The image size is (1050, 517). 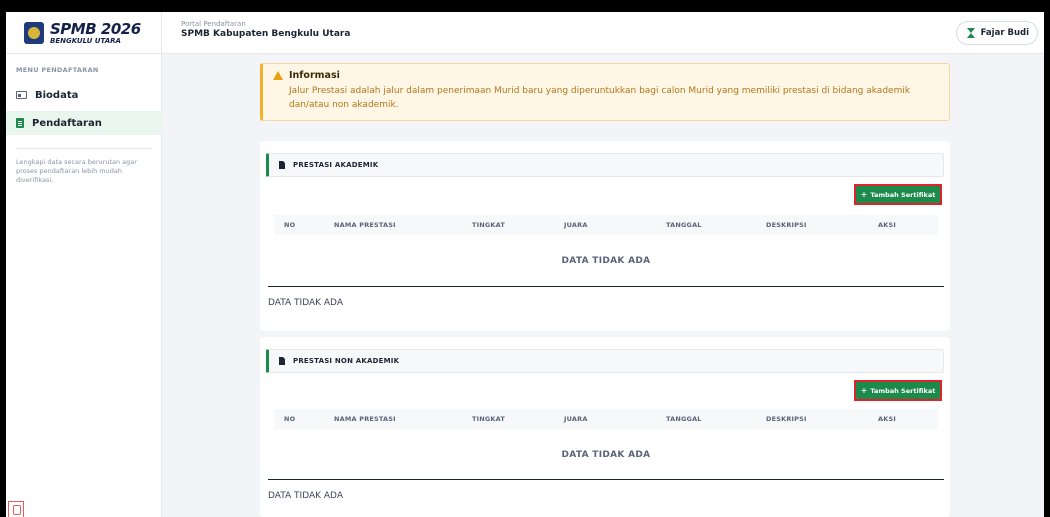 What do you see at coordinates (57, 70) in the screenshot?
I see `menu-heading: MENU PENDAFTARAN` at bounding box center [57, 70].